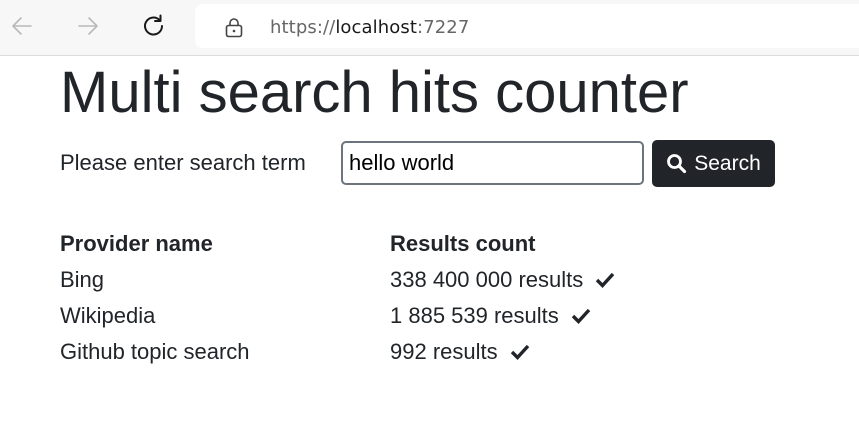 Image resolution: width=859 pixels, height=444 pixels. I want to click on header-results-count: Results count, so click(463, 243).